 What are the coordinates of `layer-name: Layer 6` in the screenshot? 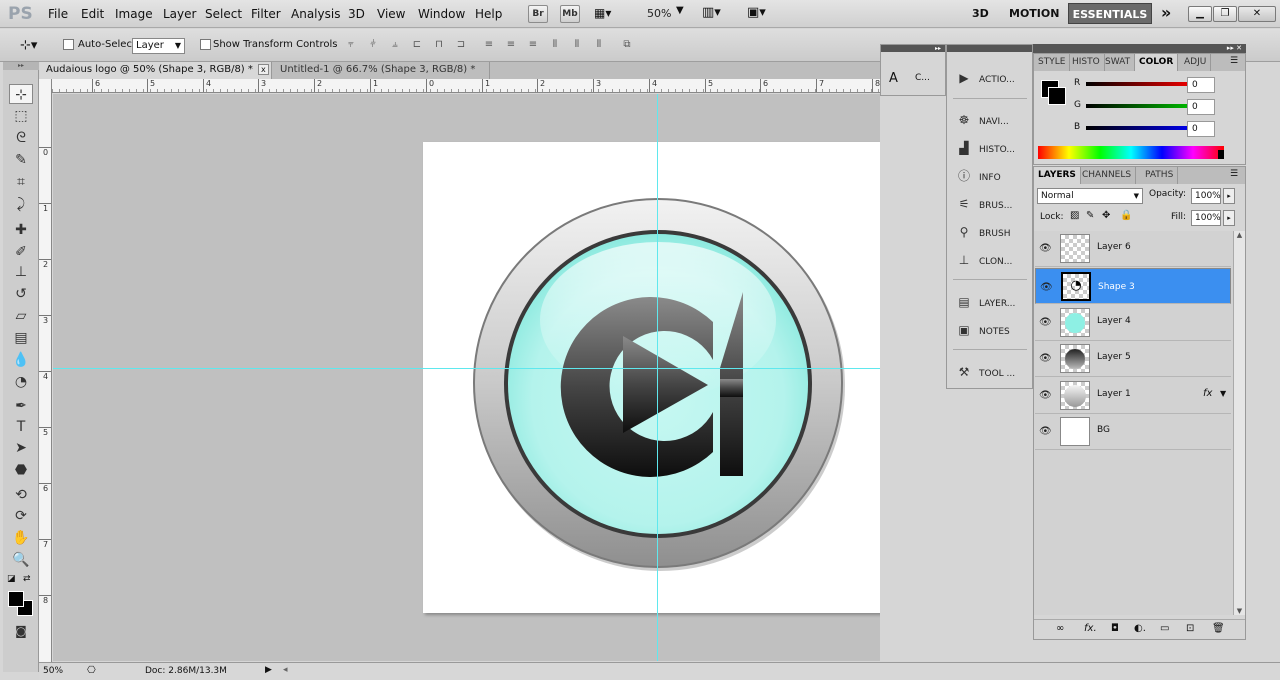 It's located at (1114, 247).